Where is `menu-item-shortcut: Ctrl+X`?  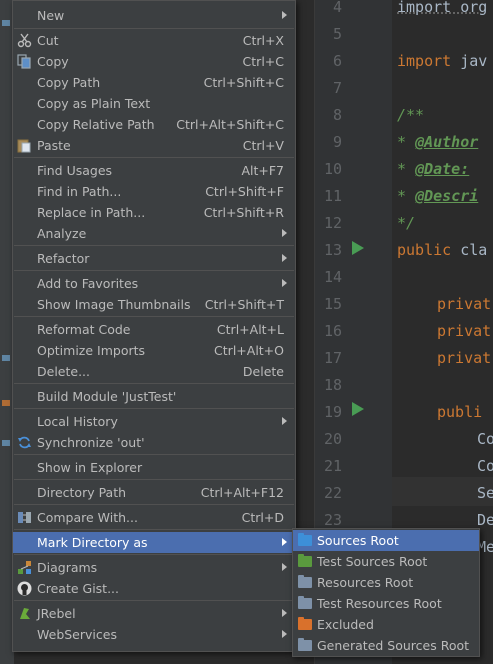 menu-item-shortcut: Ctrl+X is located at coordinates (263, 40).